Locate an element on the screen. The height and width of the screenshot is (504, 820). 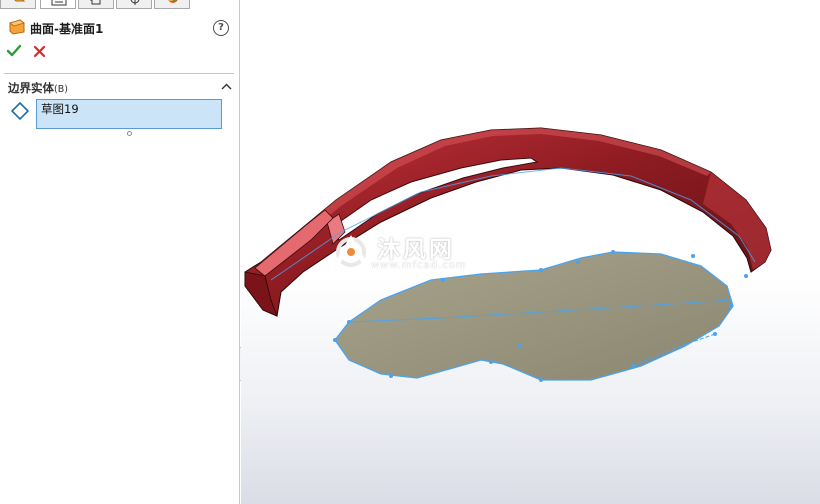
tab-display-manager is located at coordinates (172, 4).